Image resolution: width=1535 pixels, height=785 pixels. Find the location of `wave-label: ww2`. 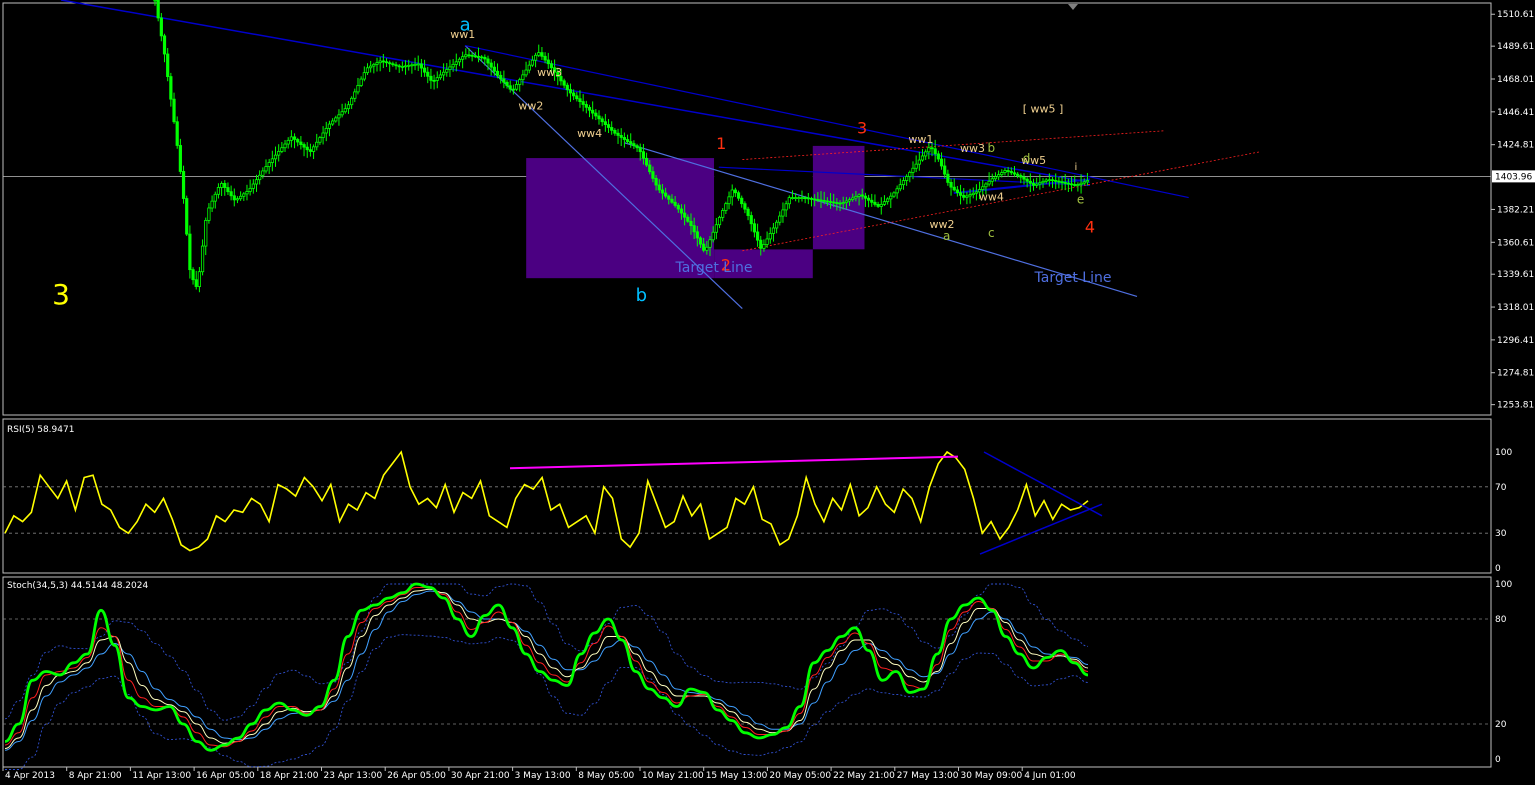

wave-label: ww2 is located at coordinates (941, 224).